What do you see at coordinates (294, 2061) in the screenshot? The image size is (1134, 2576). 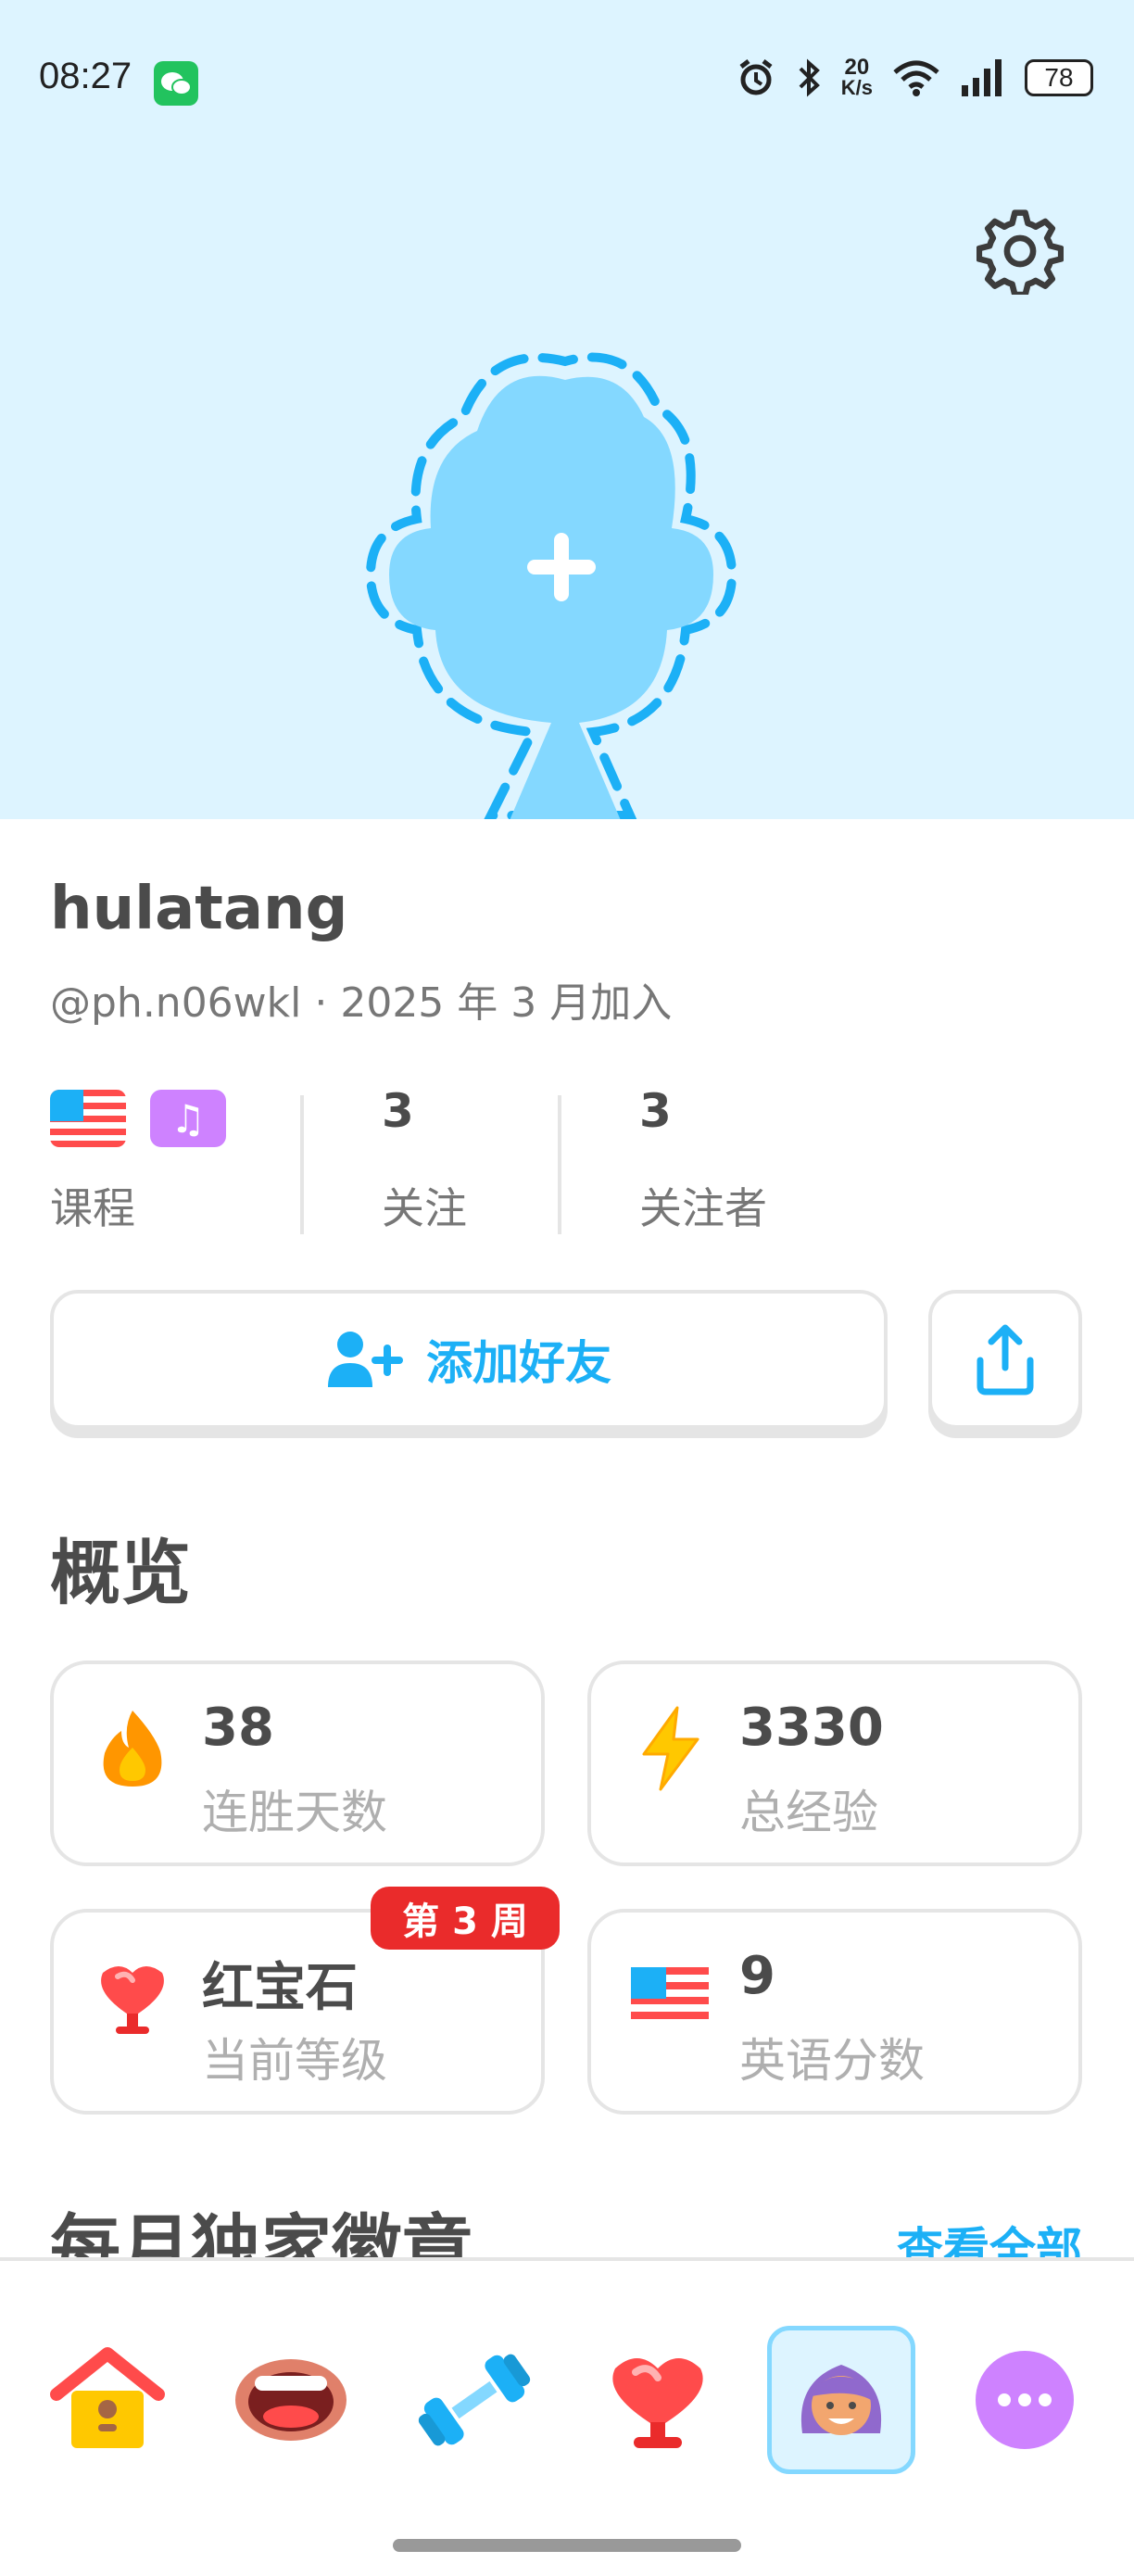 I see `league-label: 当前等级` at bounding box center [294, 2061].